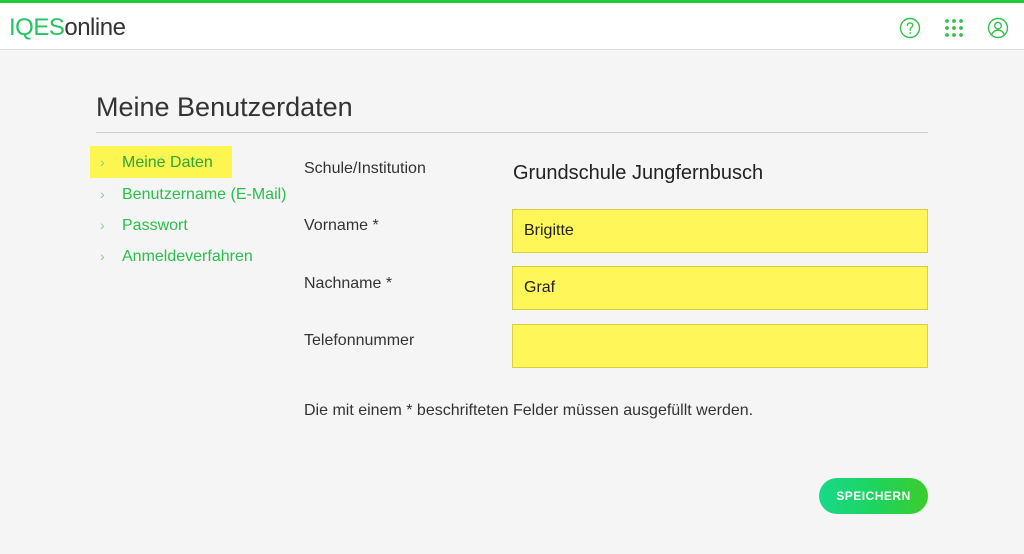  What do you see at coordinates (720, 231) in the screenshot?
I see `firstname-input` at bounding box center [720, 231].